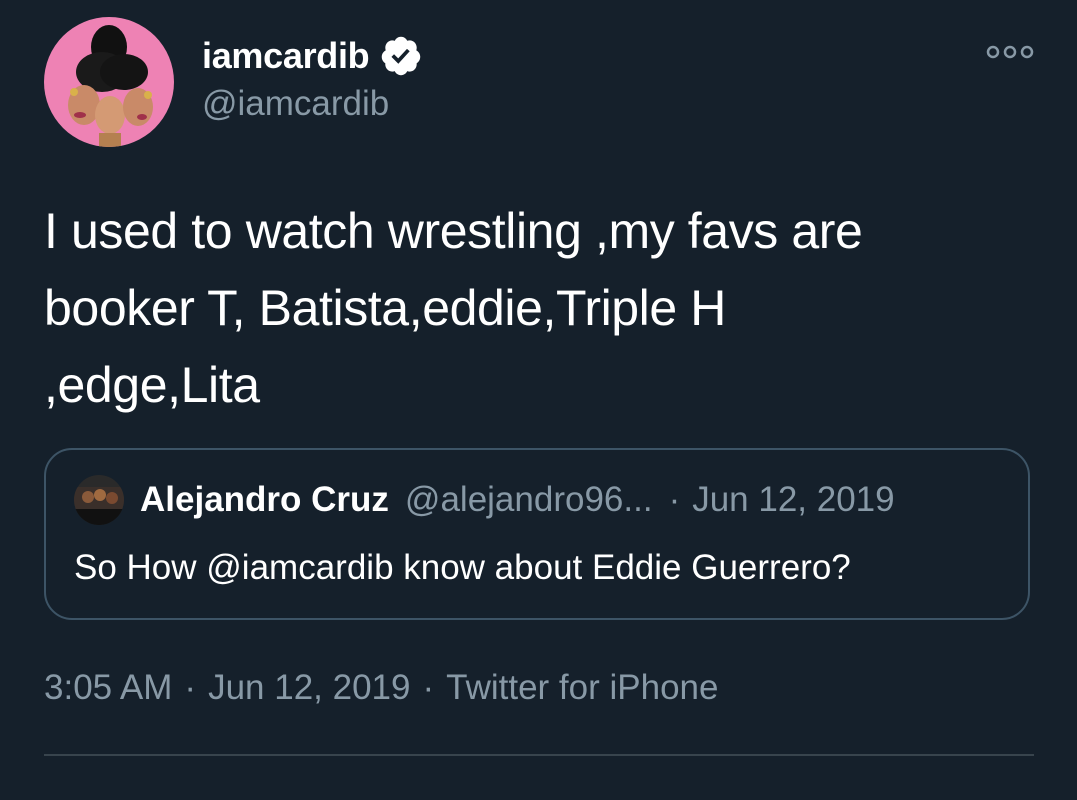  Describe the element at coordinates (152, 385) in the screenshot. I see `tweet-text-line: ,edge,Lita` at that location.